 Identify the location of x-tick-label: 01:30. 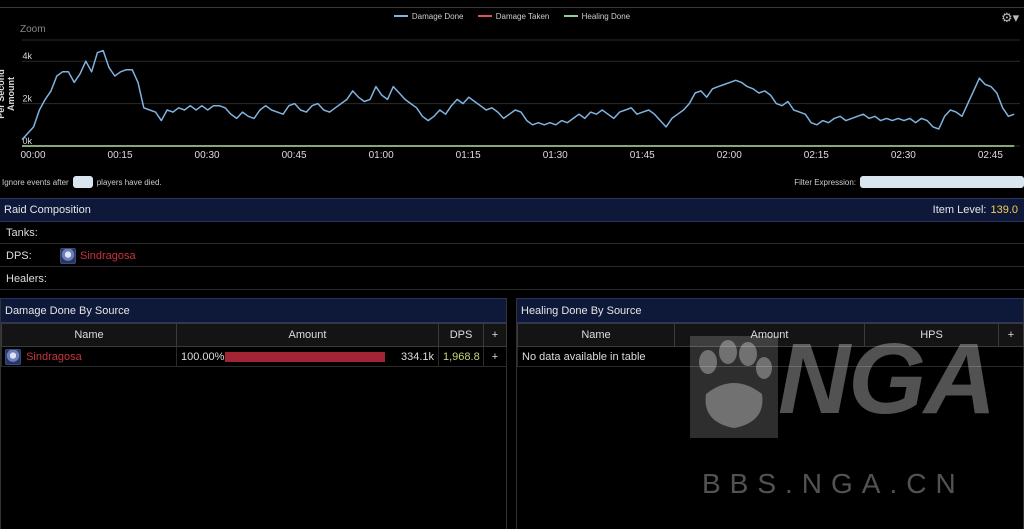
(555, 155).